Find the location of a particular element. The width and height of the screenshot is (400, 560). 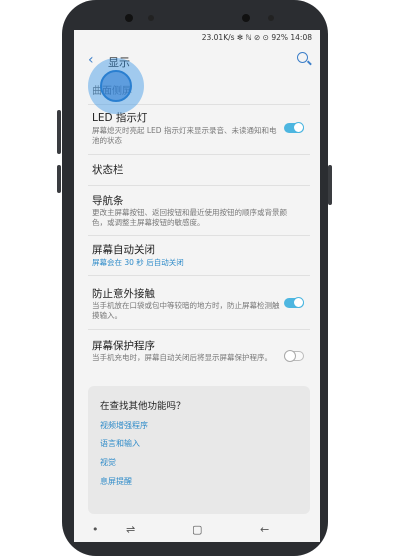

screensaver-toggle is located at coordinates (294, 356).